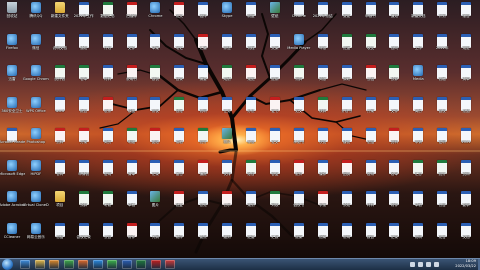 The image size is (480, 270). What do you see at coordinates (36, 234) in the screenshot?
I see `desktop-icon: 网易云音乐` at bounding box center [36, 234].